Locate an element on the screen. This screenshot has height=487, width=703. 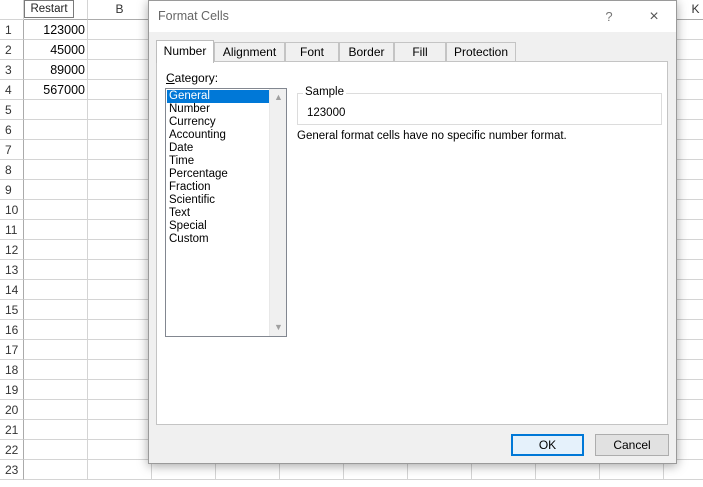
row-header: 7 is located at coordinates (12, 150).